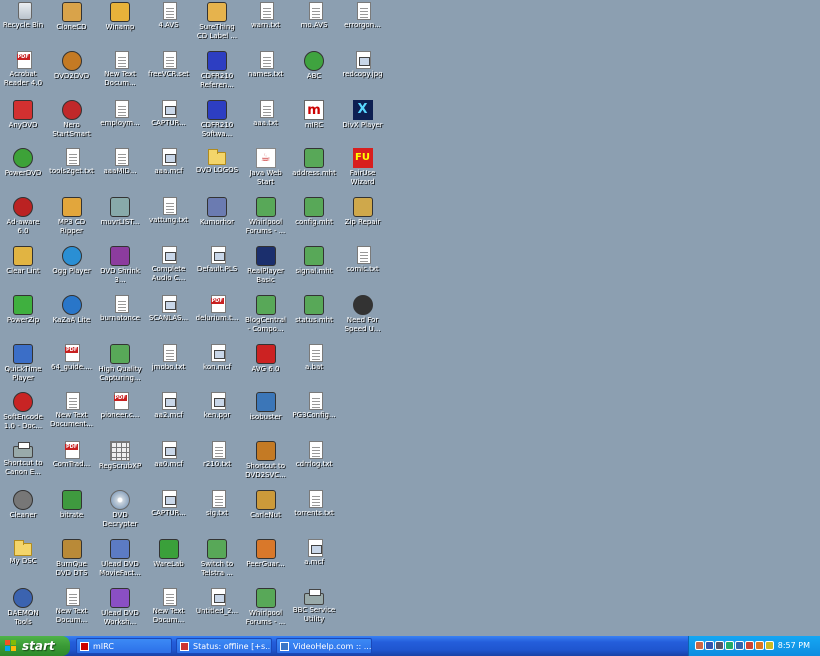 This screenshot has height=656, width=820. Describe the element at coordinates (72, 123) in the screenshot. I see `desktop-icon: Nero StartSmart` at that location.